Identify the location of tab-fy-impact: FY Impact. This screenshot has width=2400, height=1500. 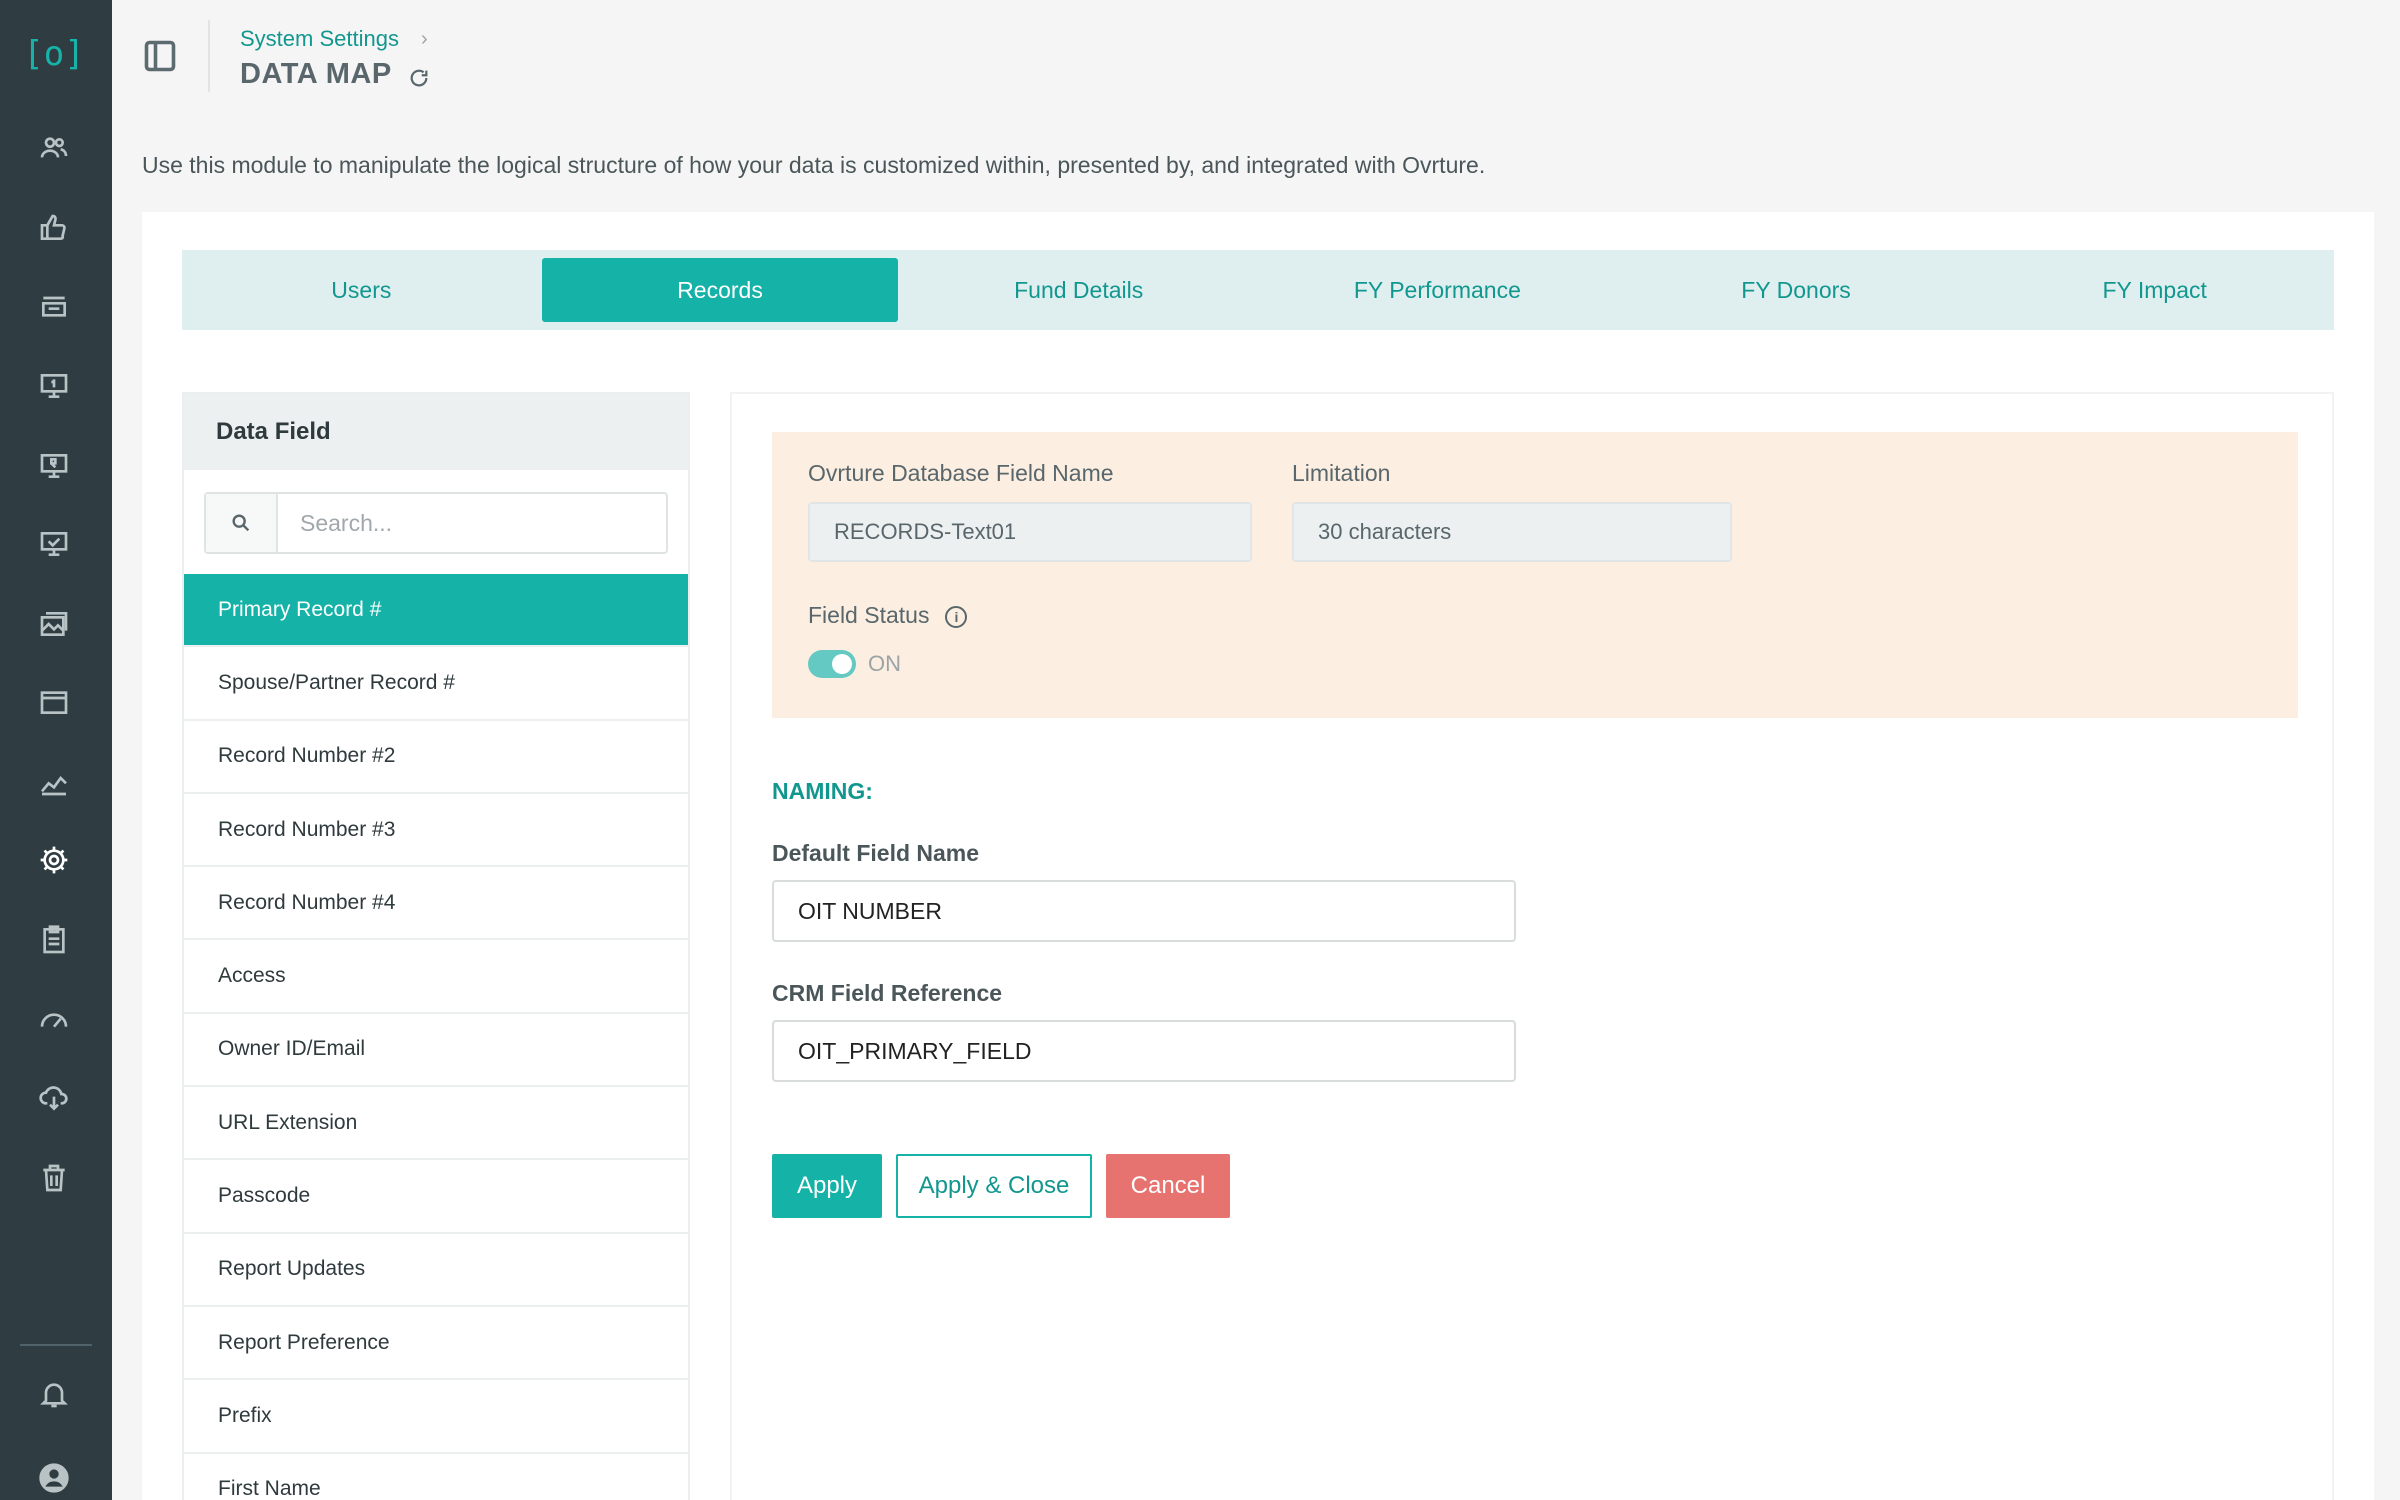
(2154, 290).